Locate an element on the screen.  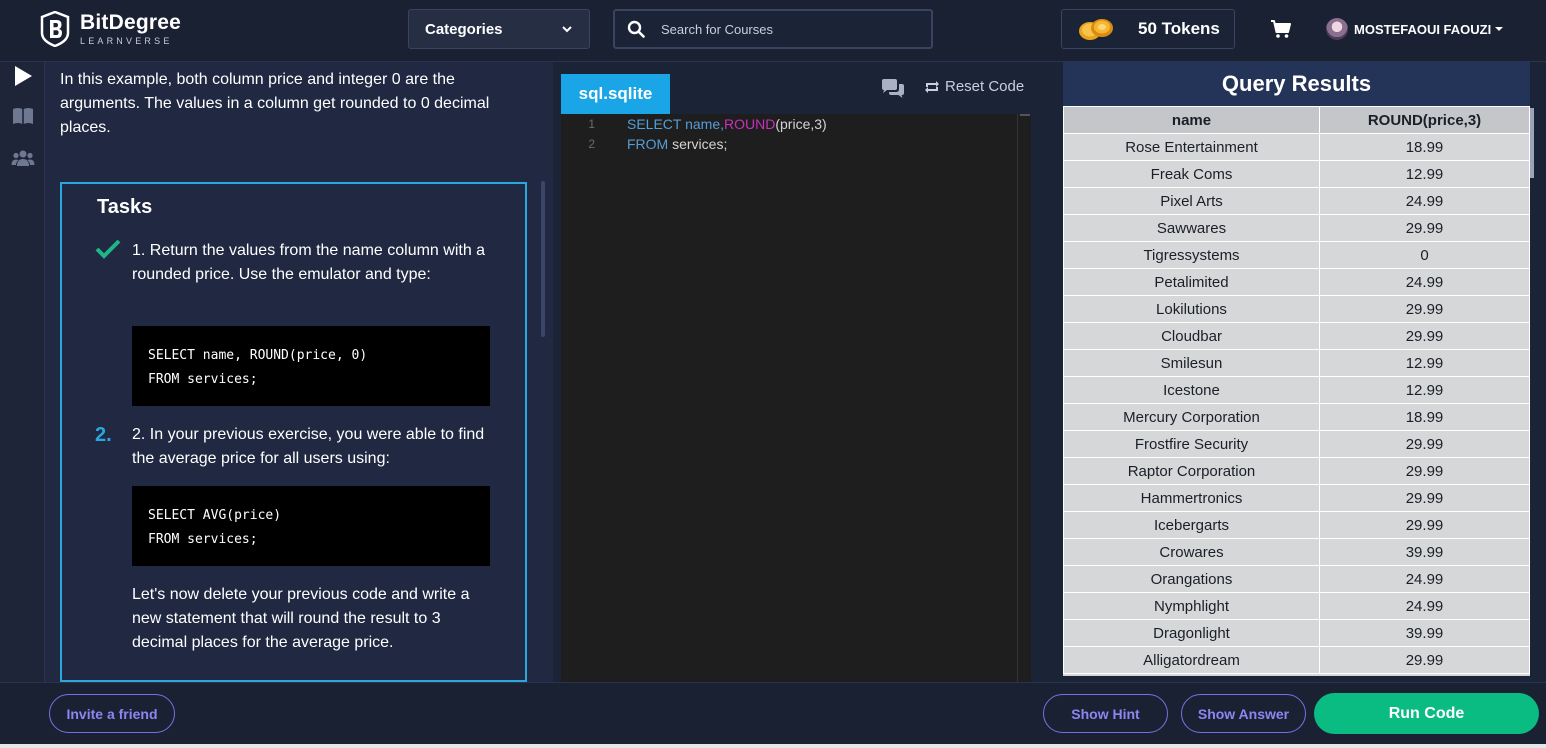
community-icon is located at coordinates (23, 158).